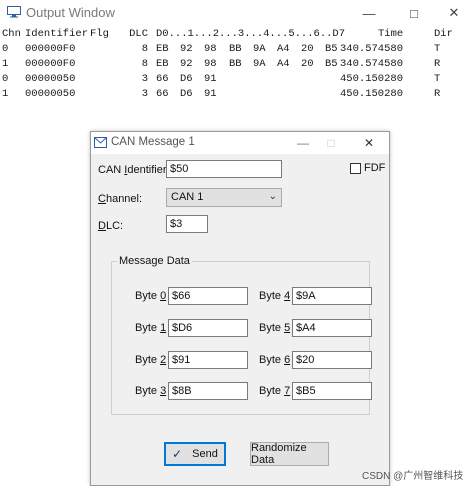 The height and width of the screenshot is (486, 474). I want to click on column-header-chn: Chn, so click(11, 34).